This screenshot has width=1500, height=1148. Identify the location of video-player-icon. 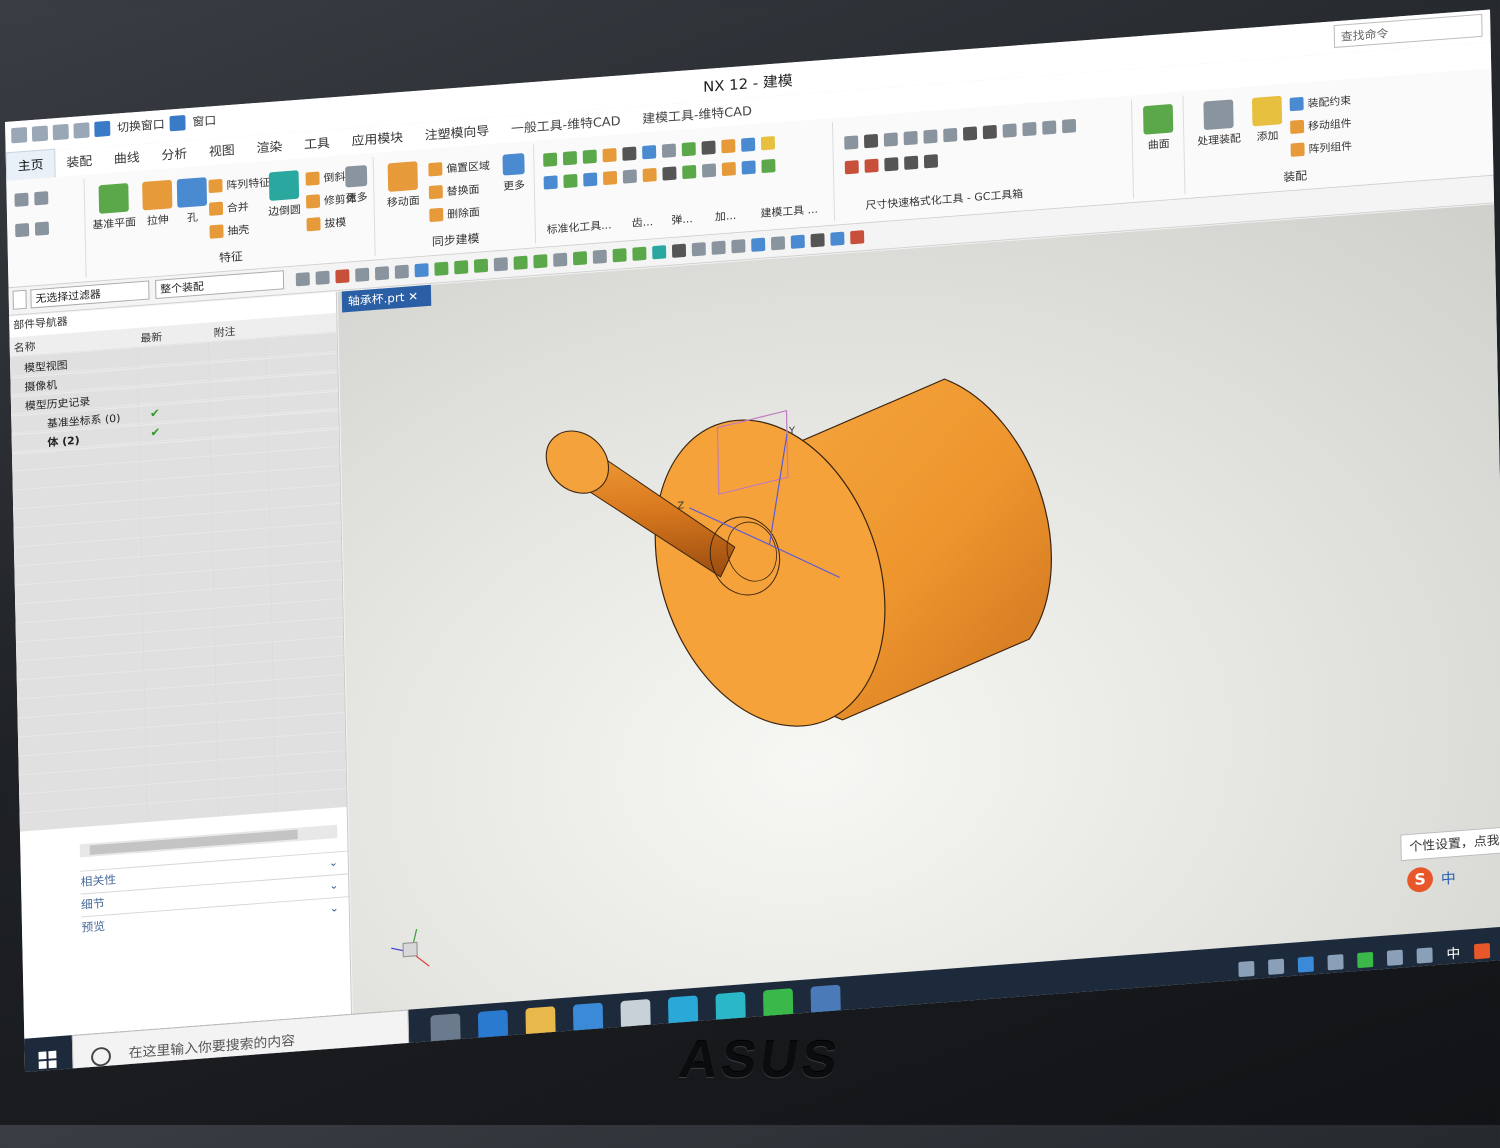
(683, 1010).